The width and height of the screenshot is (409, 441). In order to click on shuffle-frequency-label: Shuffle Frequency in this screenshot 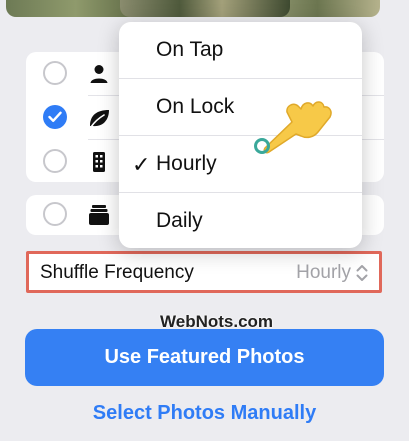, I will do `click(117, 272)`.